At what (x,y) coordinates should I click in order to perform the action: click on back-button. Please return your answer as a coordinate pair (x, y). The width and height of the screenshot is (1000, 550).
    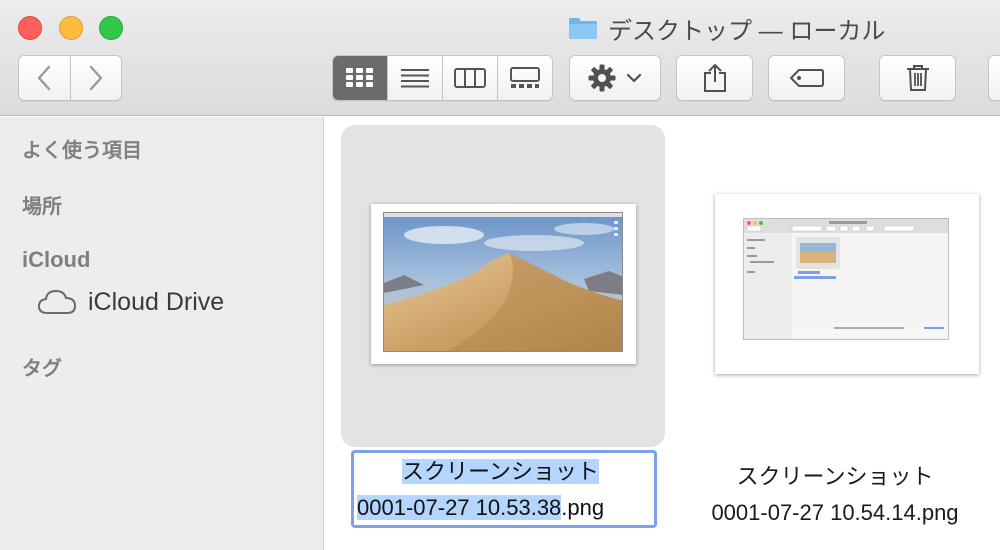
    Looking at the image, I should click on (44, 78).